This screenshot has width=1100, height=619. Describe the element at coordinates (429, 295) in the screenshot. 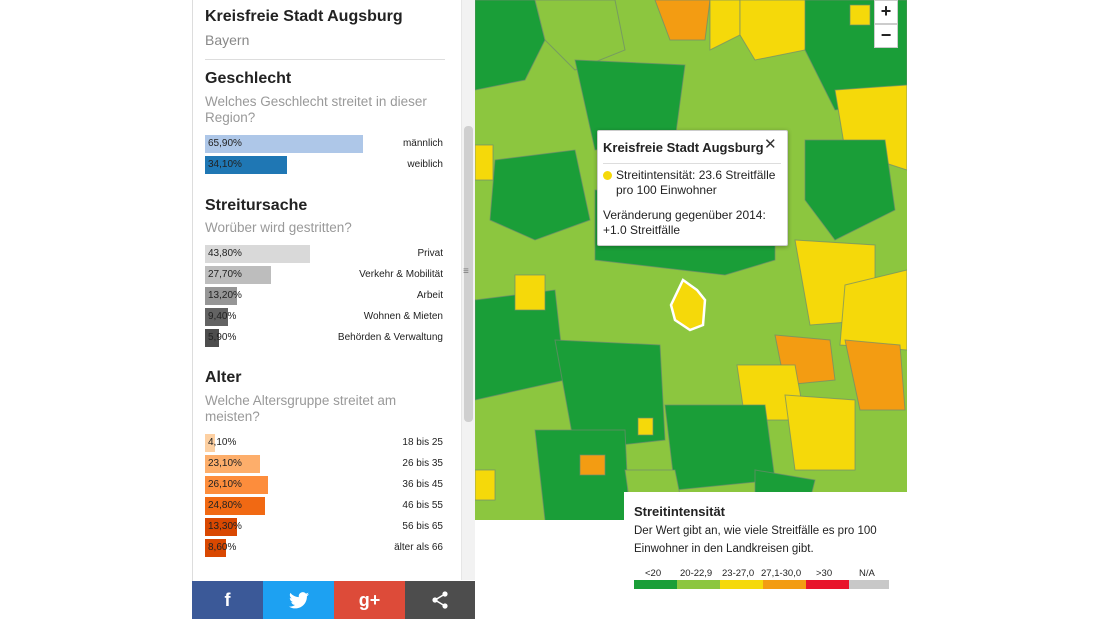

I see `bar-label: Arbeit` at that location.